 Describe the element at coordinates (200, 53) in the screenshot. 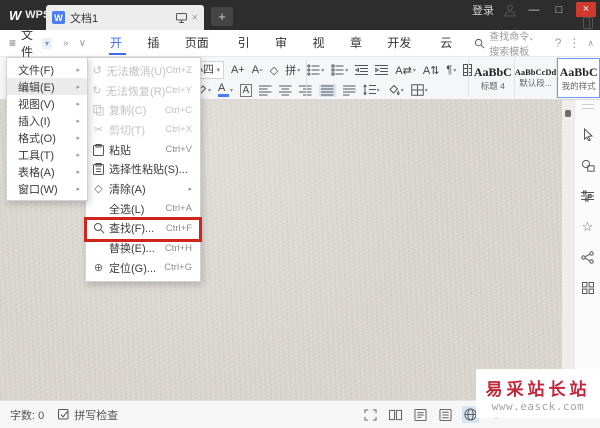

I see `tab-page-layout: 页面布局` at that location.